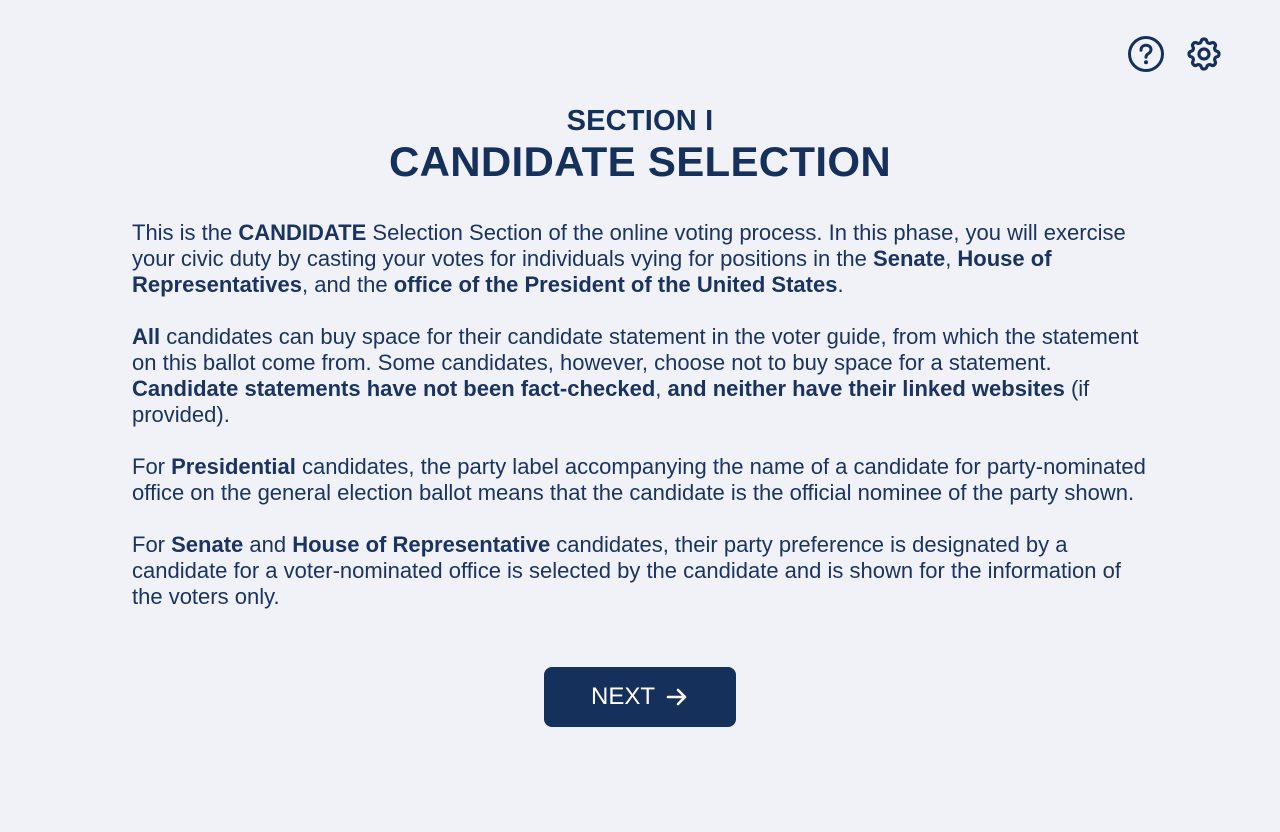 Image resolution: width=1280 pixels, height=832 pixels. I want to click on section-label: SECTION I, so click(640, 121).